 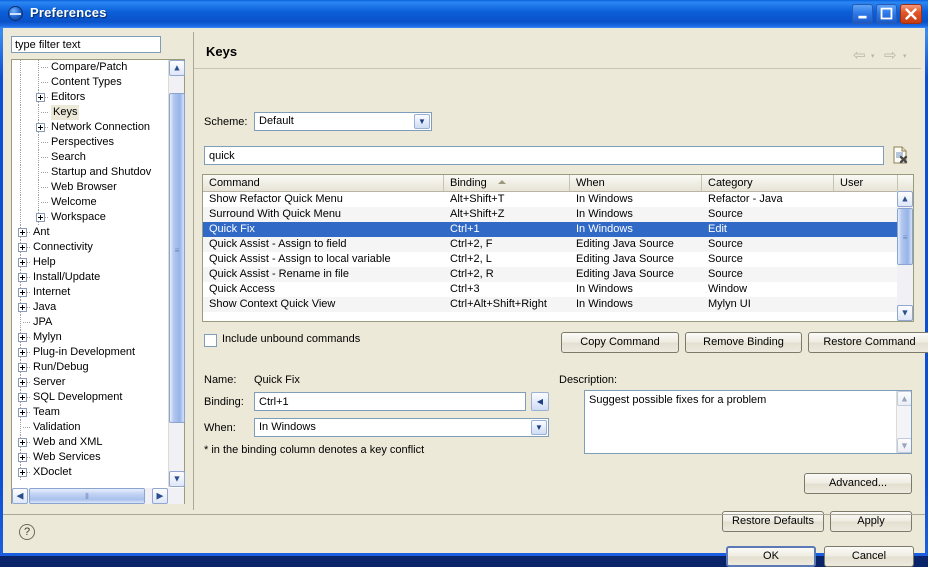 What do you see at coordinates (89, 142) in the screenshot?
I see `sidebar-item-perspectives: Perspectives` at bounding box center [89, 142].